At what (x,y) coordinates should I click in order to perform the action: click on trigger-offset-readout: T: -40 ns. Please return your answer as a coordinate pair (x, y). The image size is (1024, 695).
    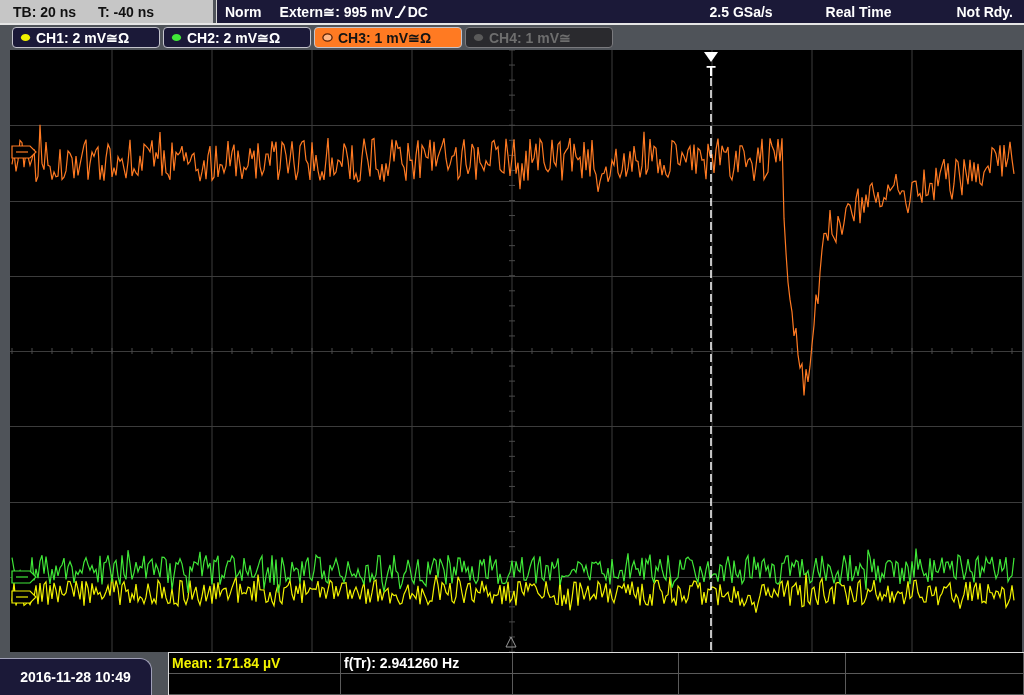
    Looking at the image, I should click on (126, 11).